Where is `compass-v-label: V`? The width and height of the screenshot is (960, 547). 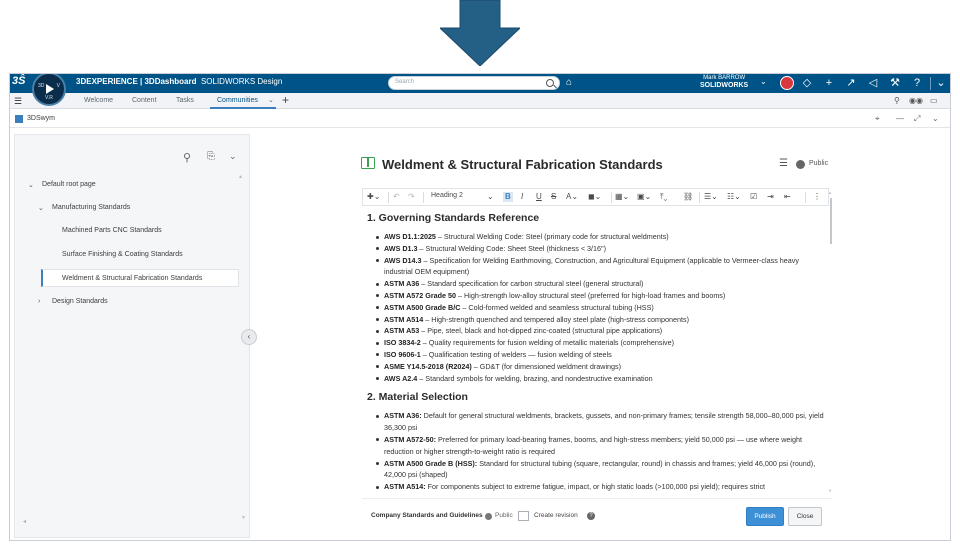 compass-v-label: V is located at coordinates (58, 86).